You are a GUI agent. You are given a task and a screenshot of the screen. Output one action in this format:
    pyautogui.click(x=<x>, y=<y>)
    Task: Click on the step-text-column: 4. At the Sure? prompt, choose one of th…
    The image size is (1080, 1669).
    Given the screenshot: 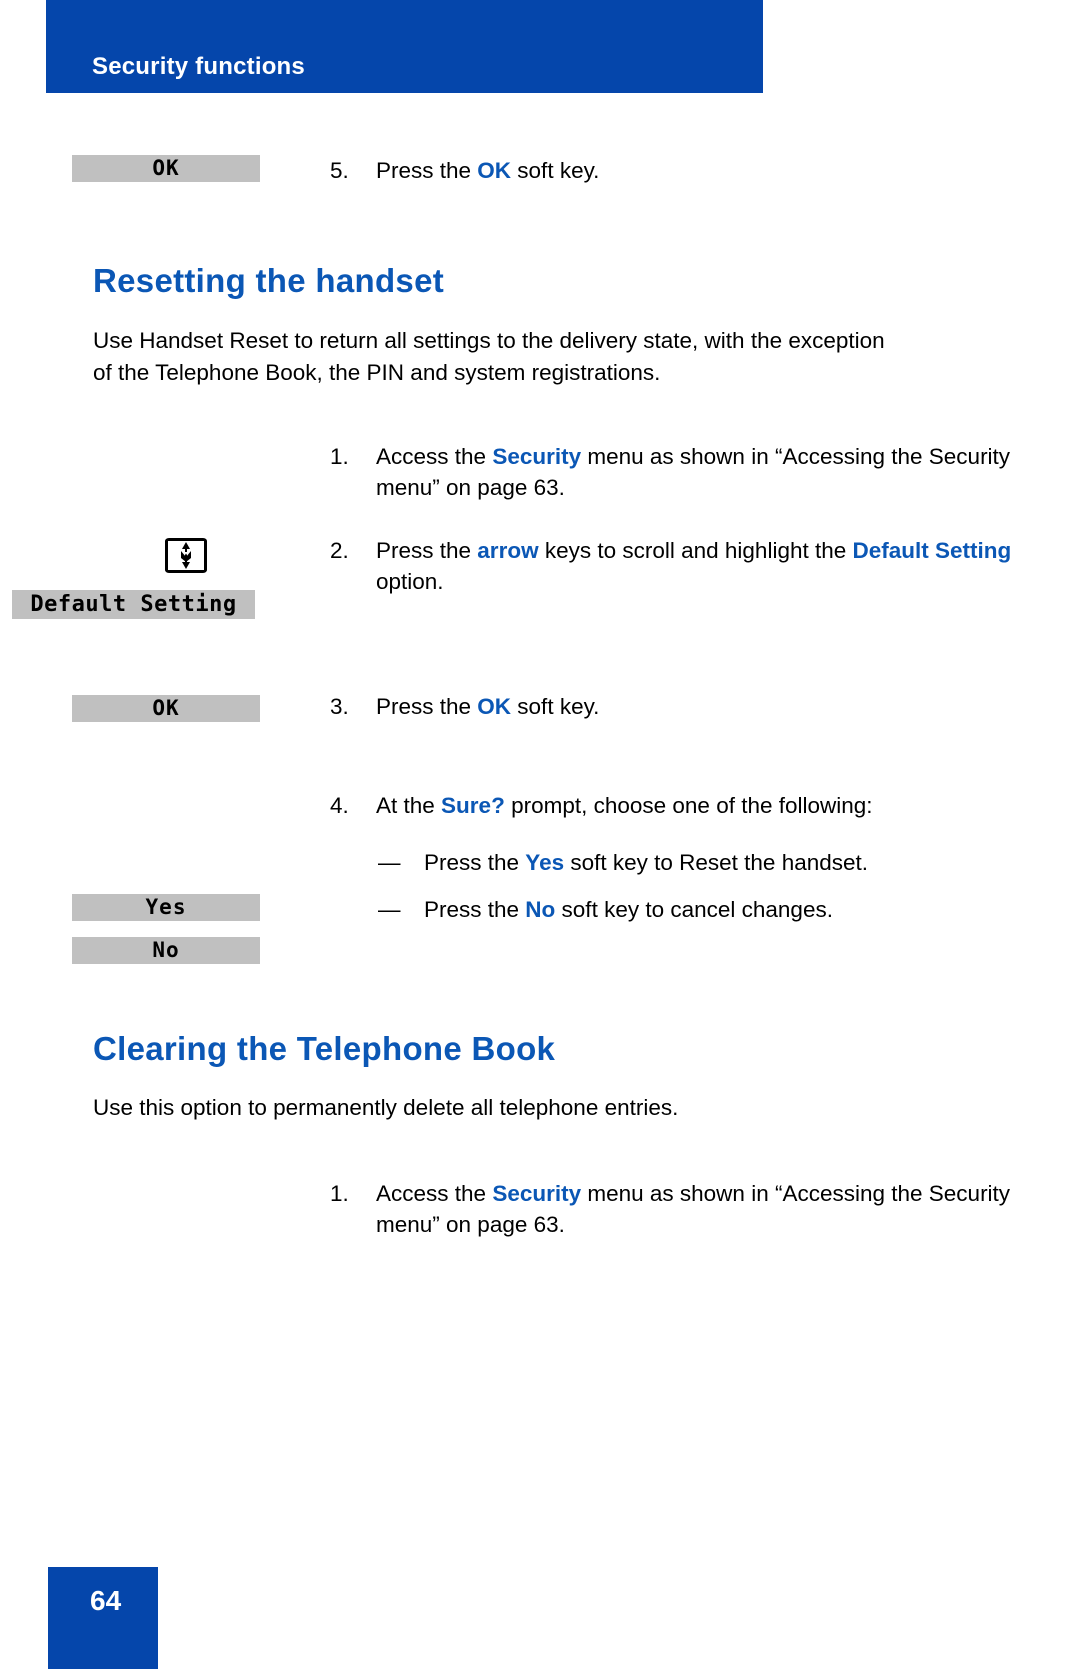 What is the action you would take?
    pyautogui.click(x=705, y=857)
    